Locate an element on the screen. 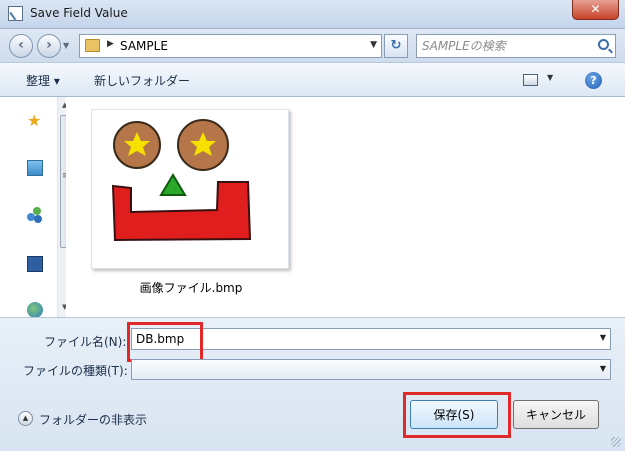 The width and height of the screenshot is (625, 451). command-toolbar: 整理 ▾ 新しいフォルダー ▼ ? is located at coordinates (312, 79).